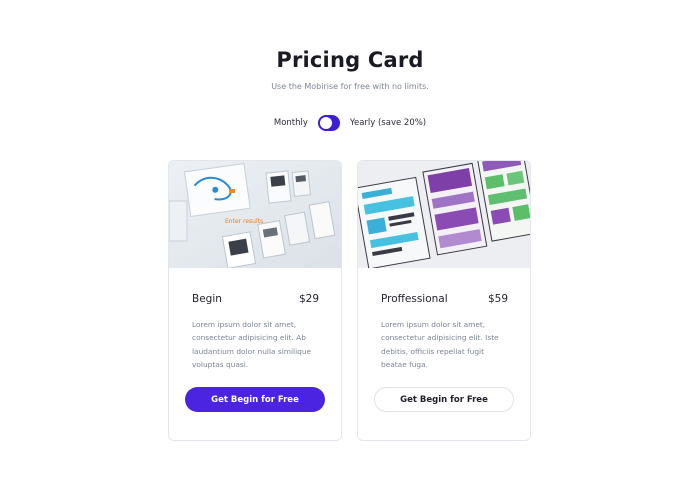 The image size is (700, 491). I want to click on billing-toggle-row: Monthly Yearly (save 20%), so click(350, 123).